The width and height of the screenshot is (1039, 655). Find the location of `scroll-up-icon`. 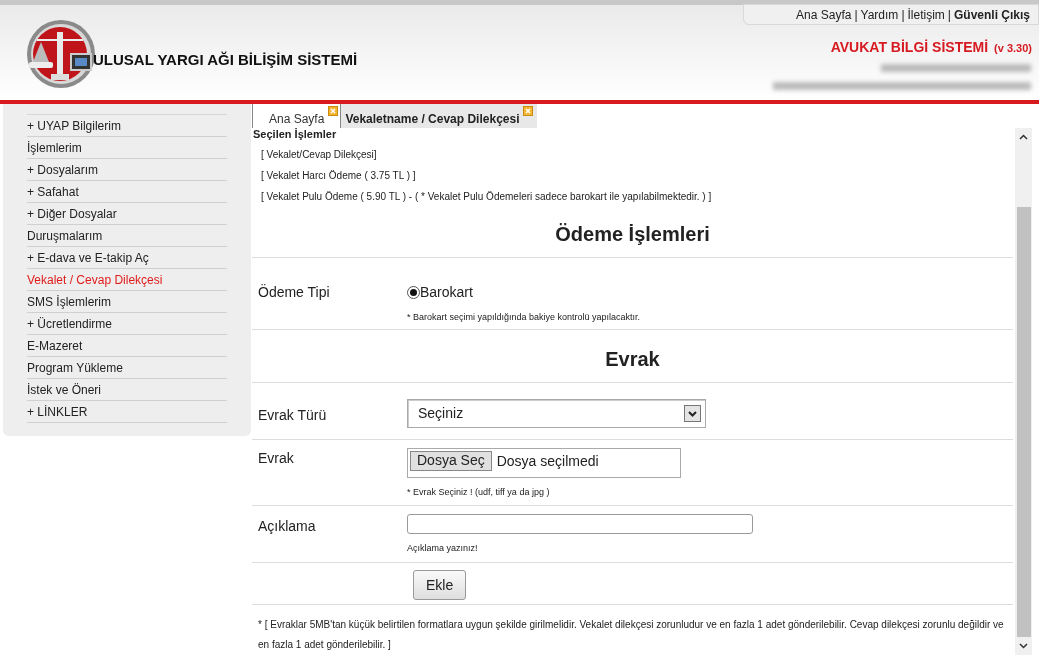

scroll-up-icon is located at coordinates (1023, 137).